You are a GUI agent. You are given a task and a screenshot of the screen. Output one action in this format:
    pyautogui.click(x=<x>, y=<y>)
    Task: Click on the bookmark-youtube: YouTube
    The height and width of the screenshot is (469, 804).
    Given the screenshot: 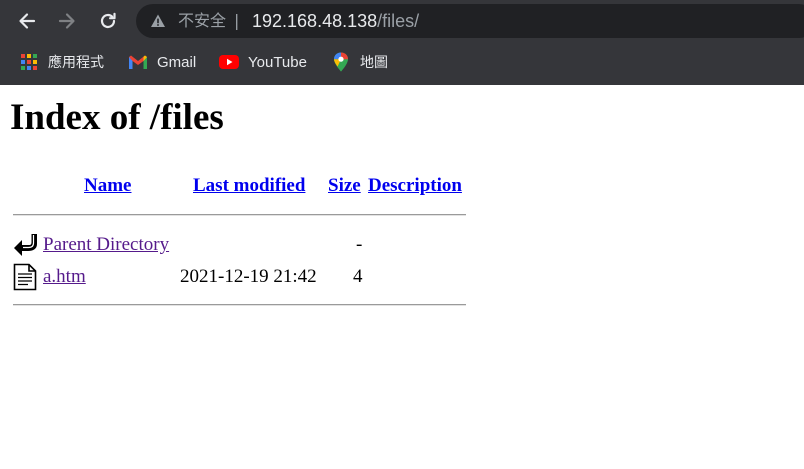 What is the action you would take?
    pyautogui.click(x=263, y=62)
    